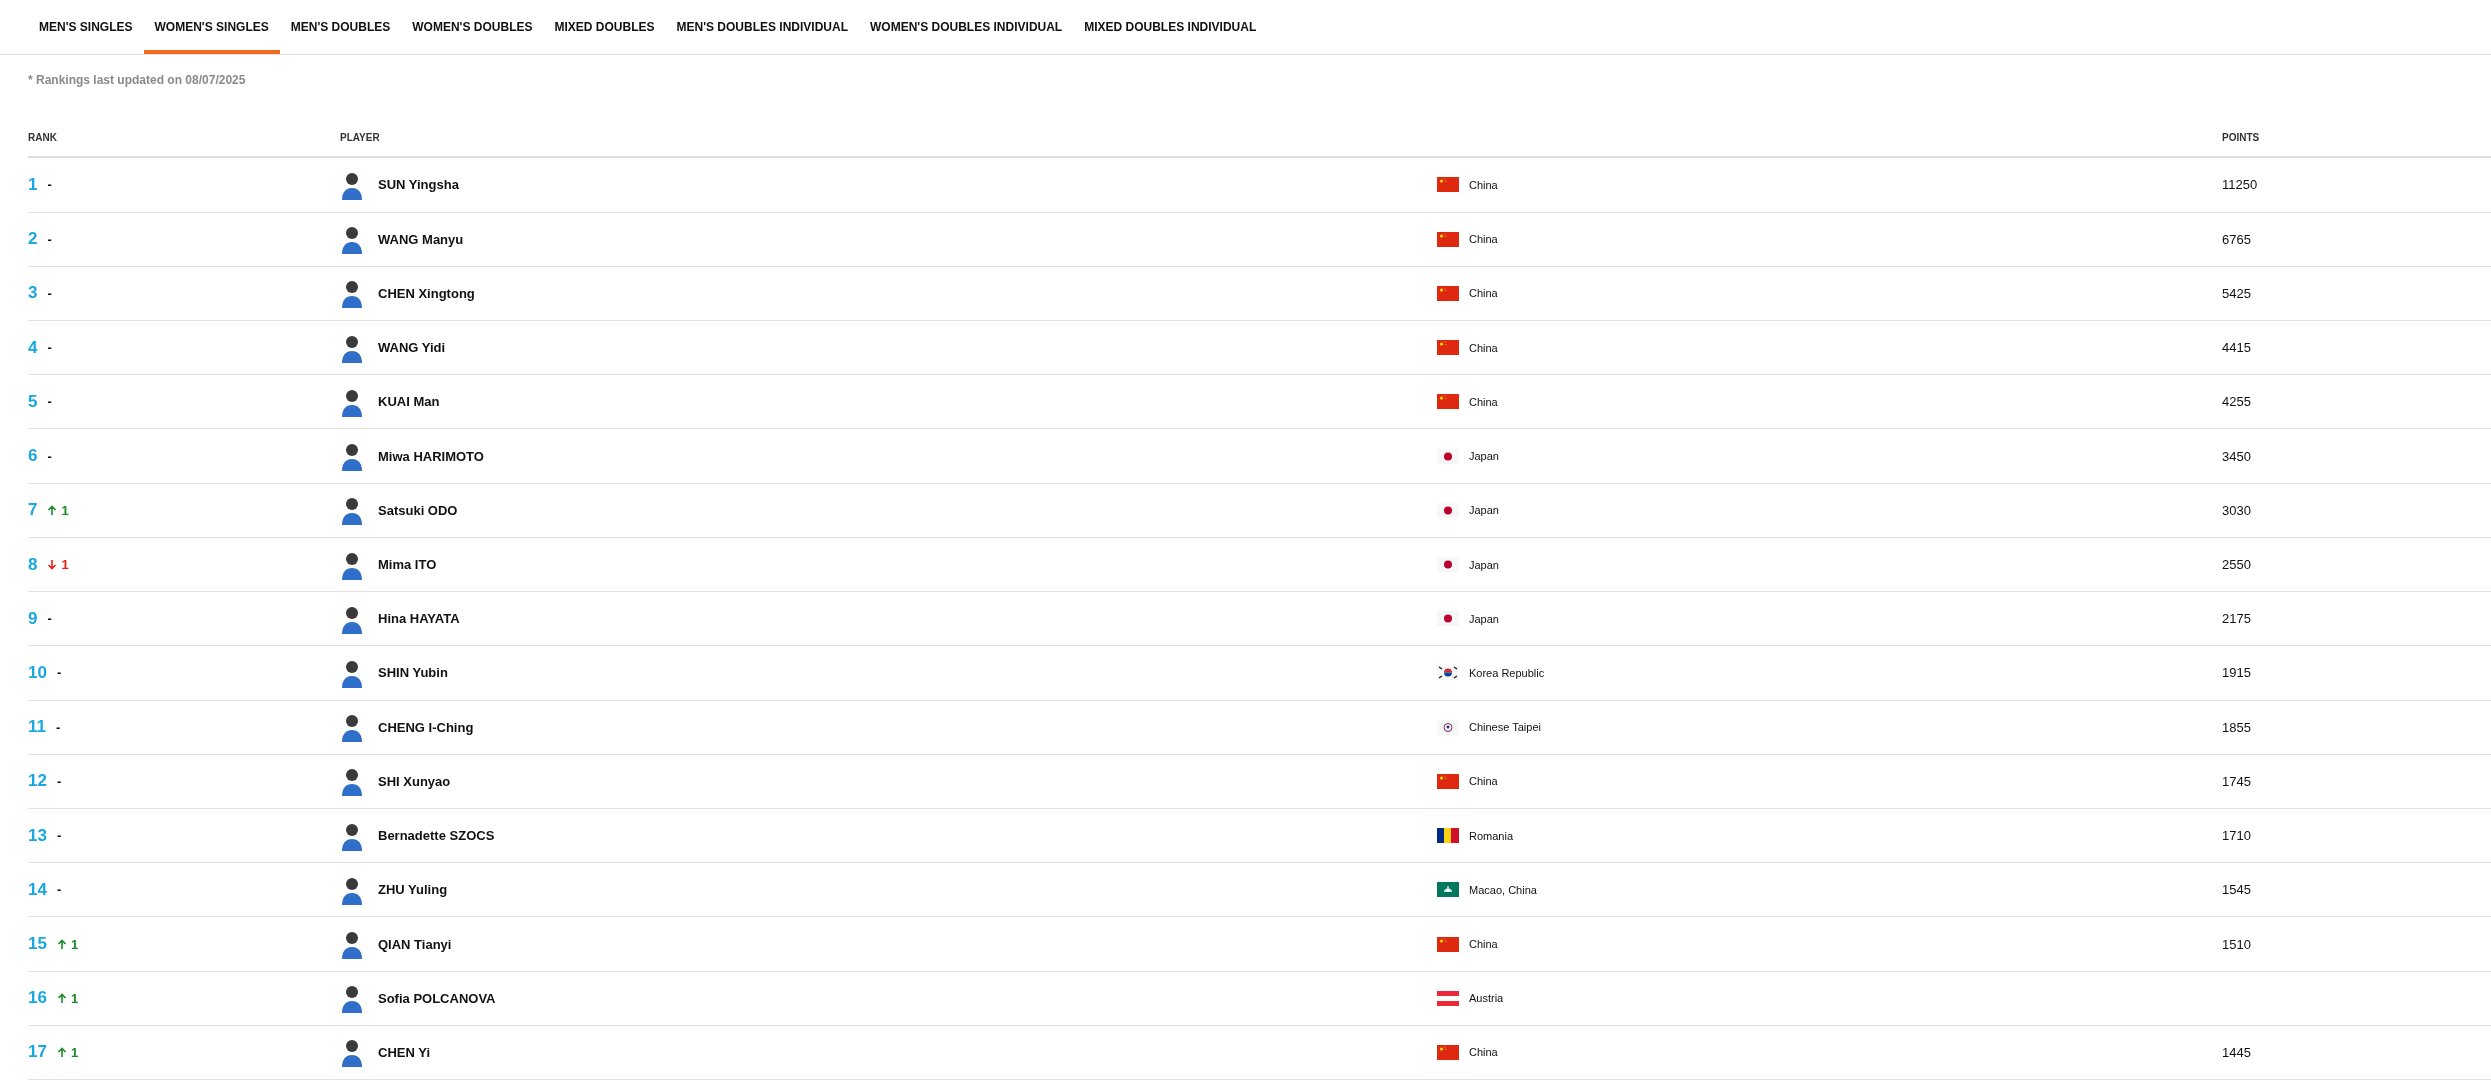 The height and width of the screenshot is (1080, 2491). I want to click on player-name: KUAI Man, so click(409, 402).